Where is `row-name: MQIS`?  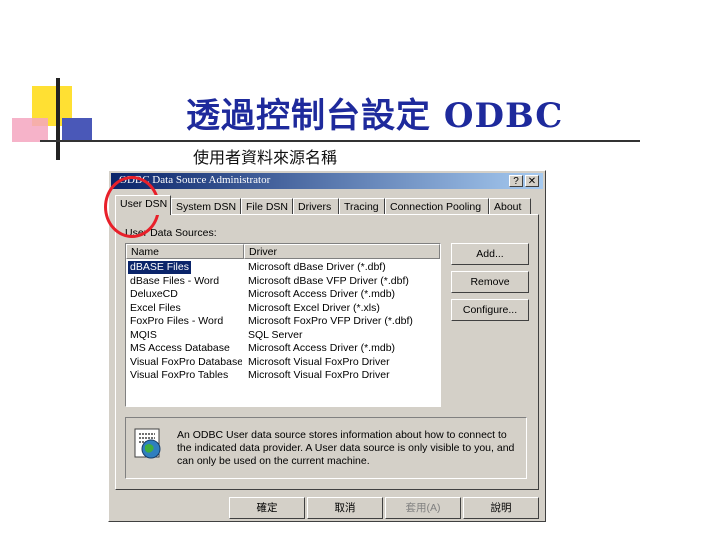
row-name: MQIS is located at coordinates (143, 334).